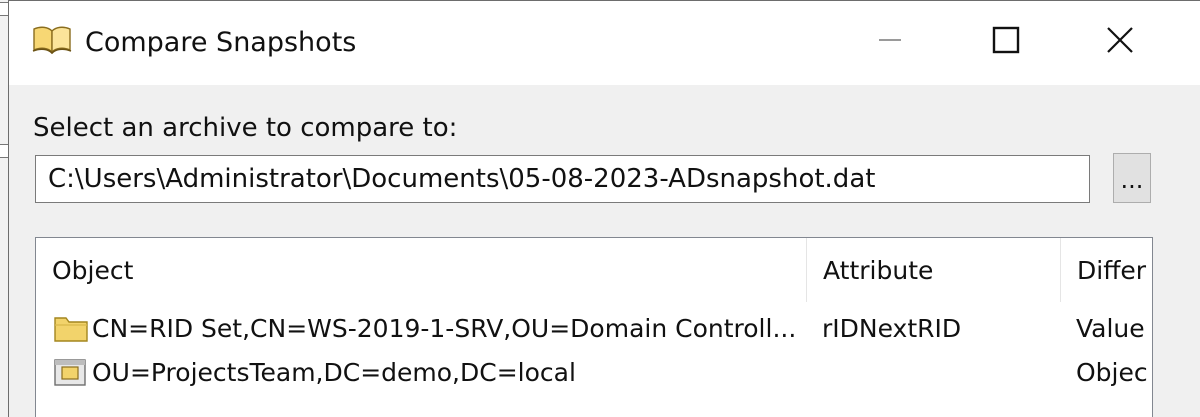 The height and width of the screenshot is (417, 1200). What do you see at coordinates (52, 40) in the screenshot?
I see `open-book-icon` at bounding box center [52, 40].